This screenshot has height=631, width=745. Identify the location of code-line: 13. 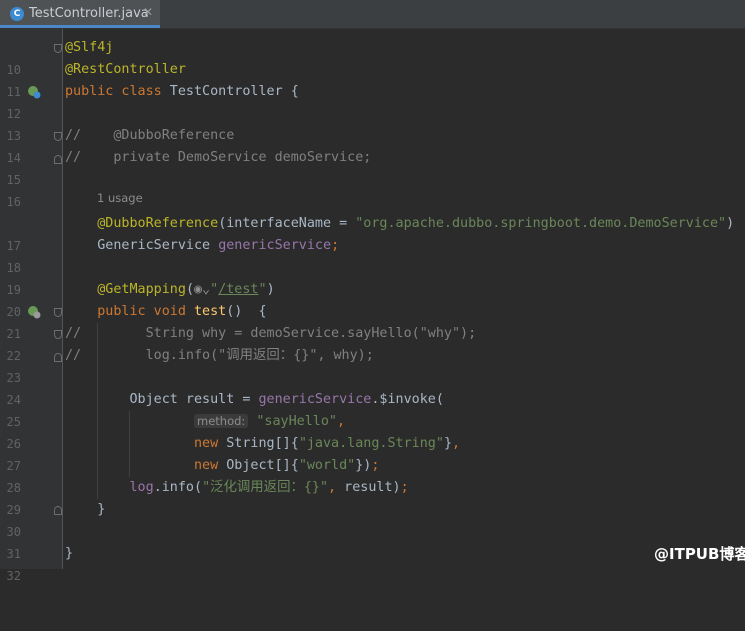
(372, 123).